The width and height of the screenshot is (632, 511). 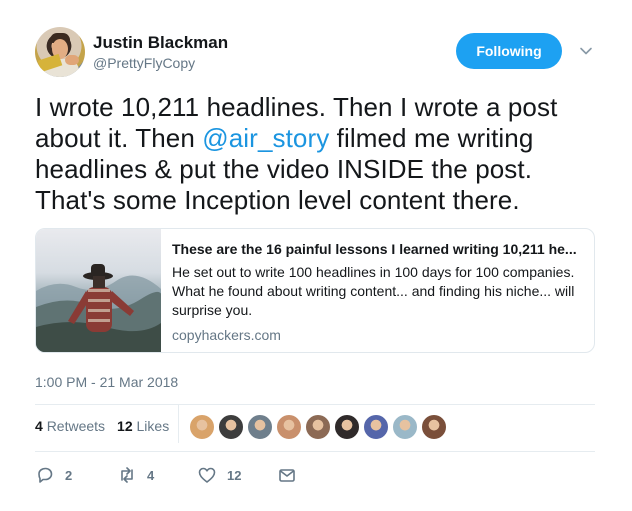 I want to click on retweet-icon, so click(x=127, y=475).